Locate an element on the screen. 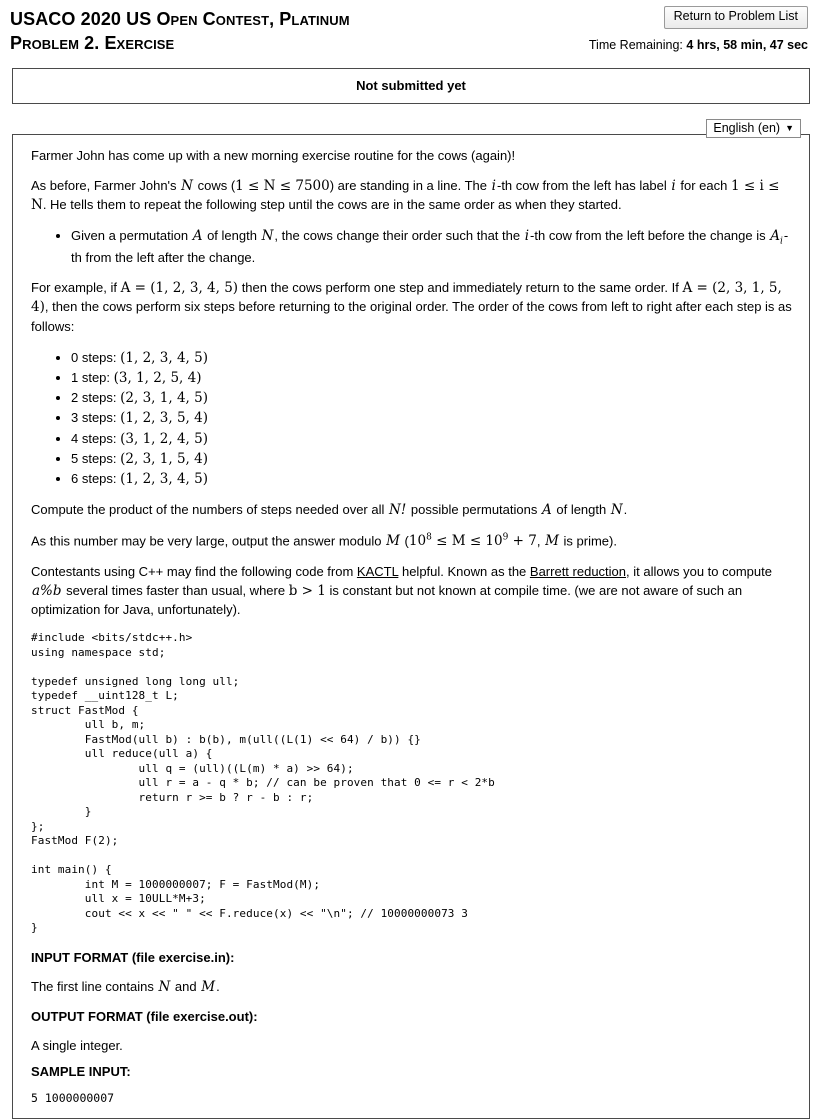 This screenshot has height=1120, width=822. math-A-sub-i: Ai is located at coordinates (776, 237).